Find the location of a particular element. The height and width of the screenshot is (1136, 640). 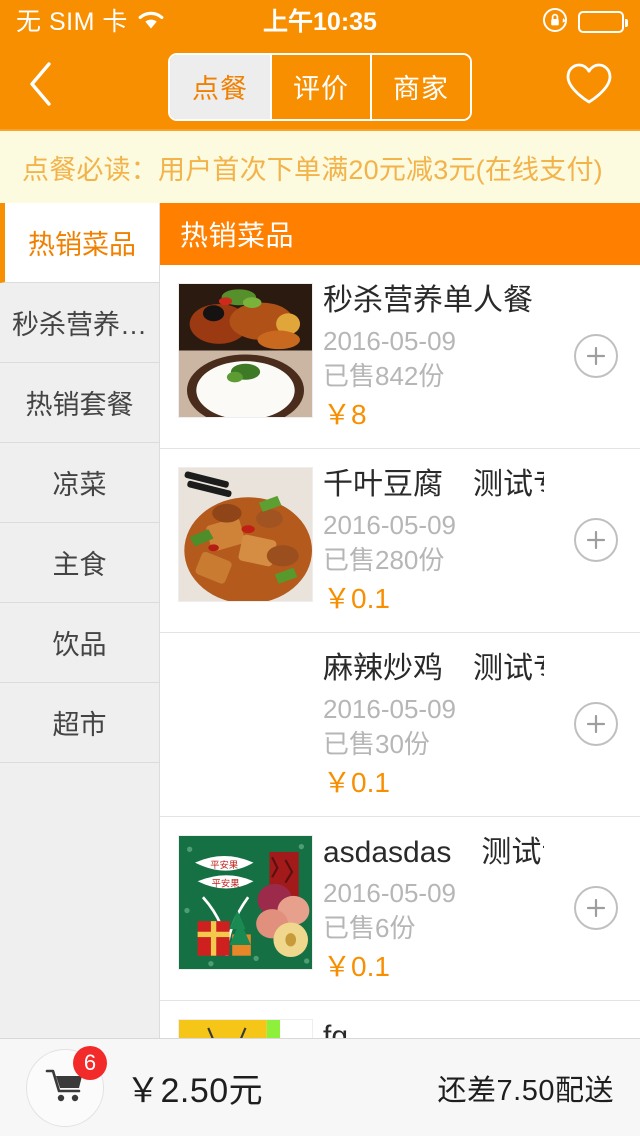

dish-sold-count: 已售30份 is located at coordinates (376, 744).